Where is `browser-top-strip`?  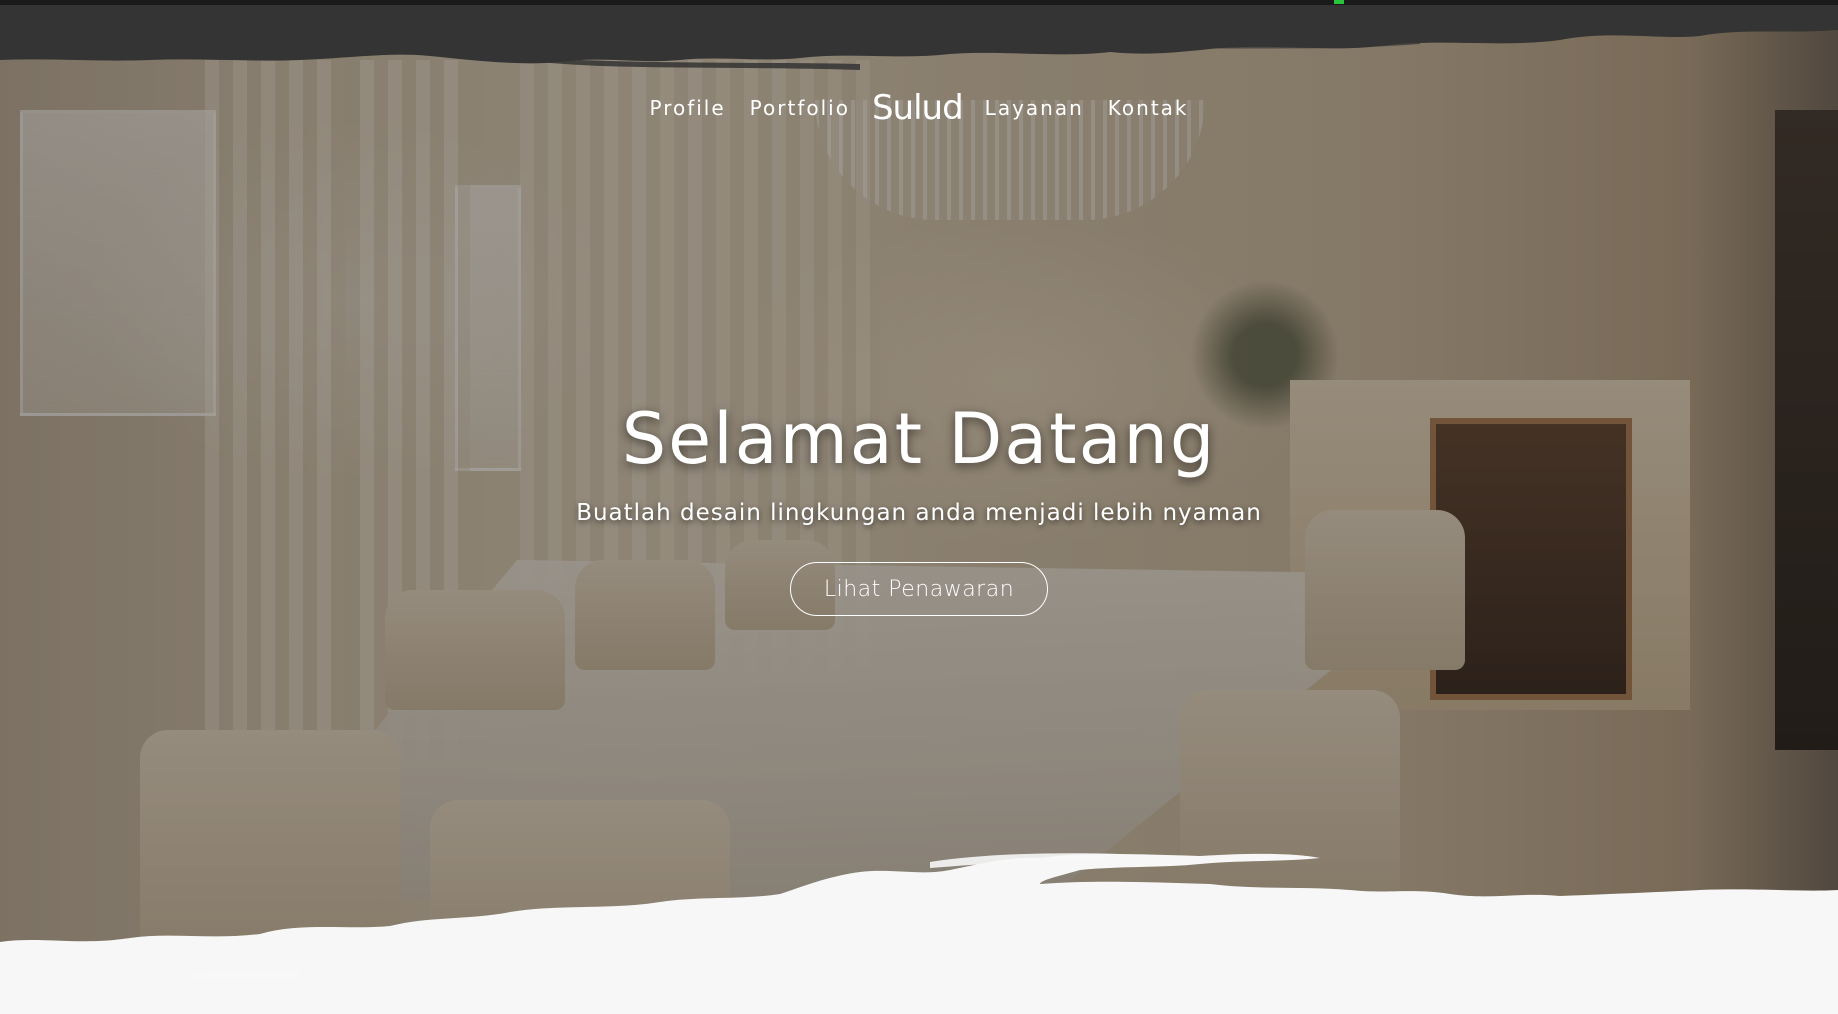 browser-top-strip is located at coordinates (919, 2).